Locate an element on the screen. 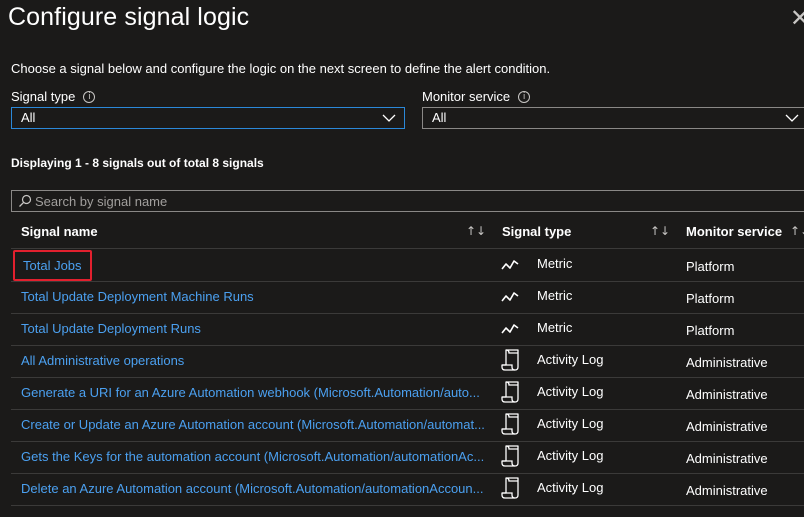 The width and height of the screenshot is (804, 517). search-icon is located at coordinates (25, 200).